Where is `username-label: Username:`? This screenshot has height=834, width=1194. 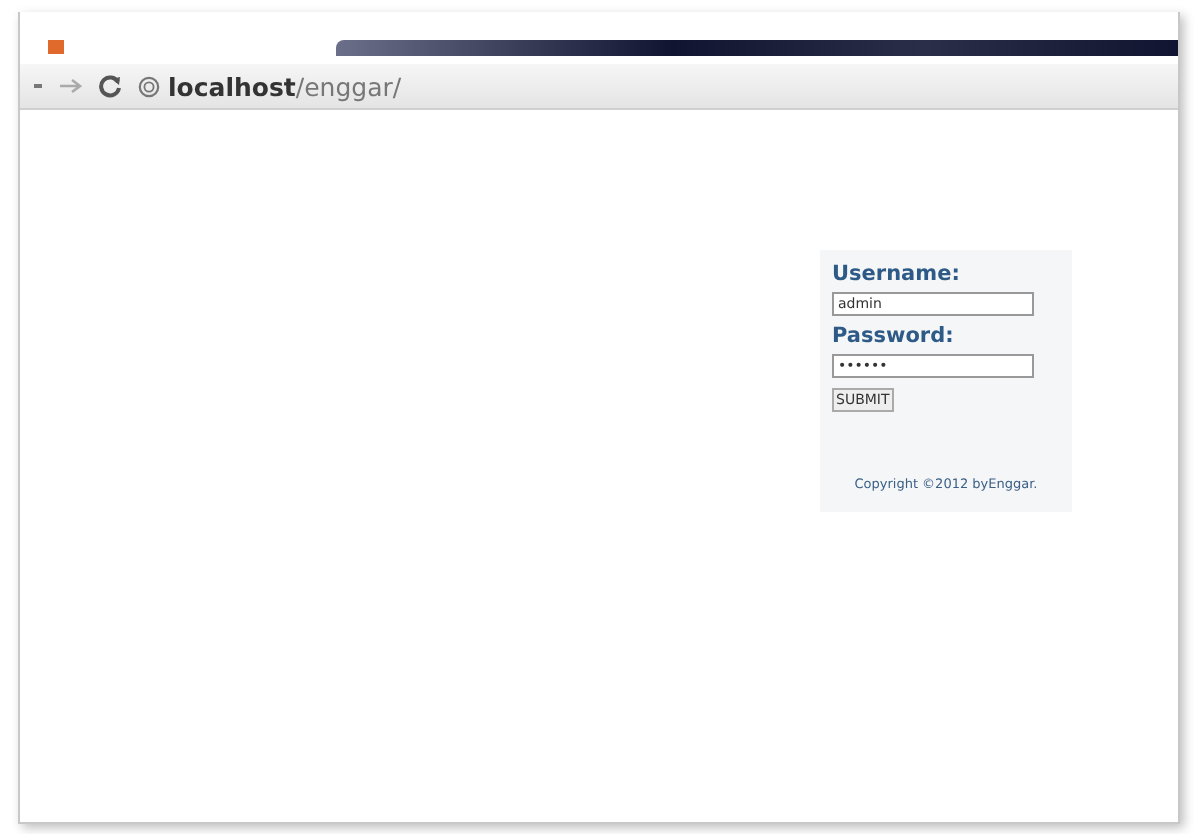
username-label: Username: is located at coordinates (897, 274).